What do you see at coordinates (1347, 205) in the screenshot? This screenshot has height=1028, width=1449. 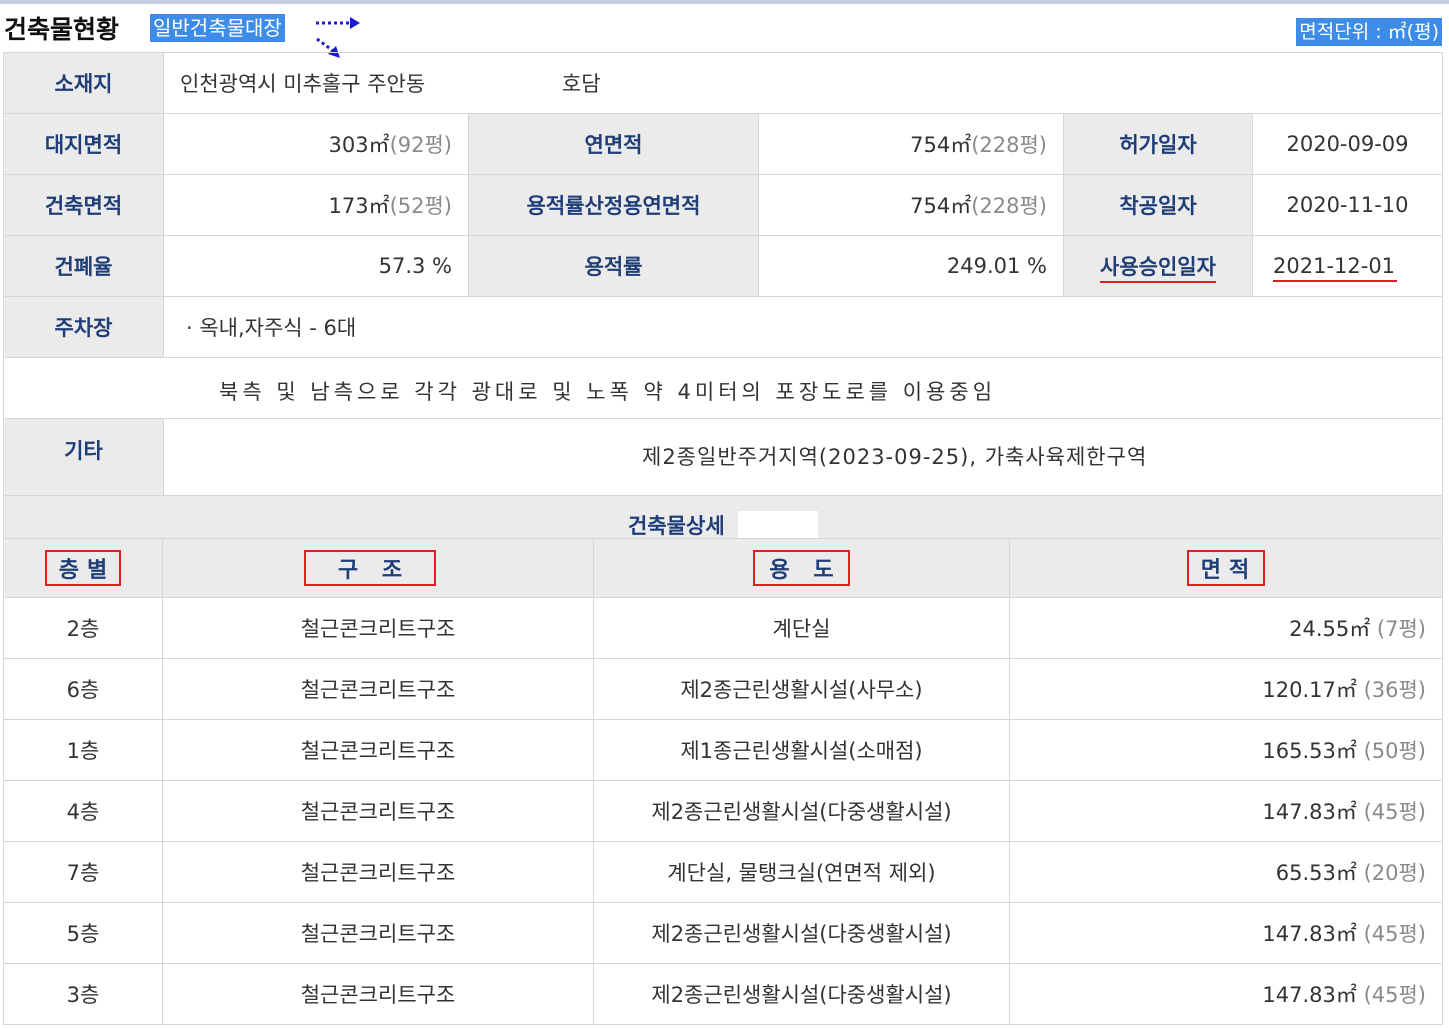 I see `start-date-value: 2020-11-10` at bounding box center [1347, 205].